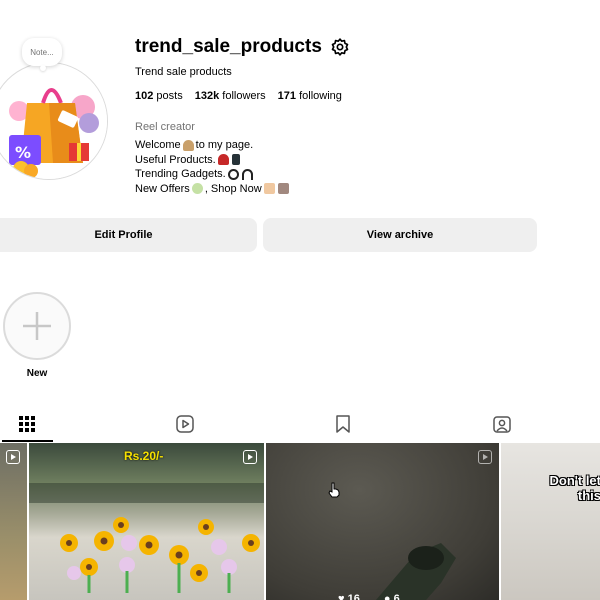 The image size is (600, 600). I want to click on post-engagement: ♥ 16 ● 6, so click(369, 596).